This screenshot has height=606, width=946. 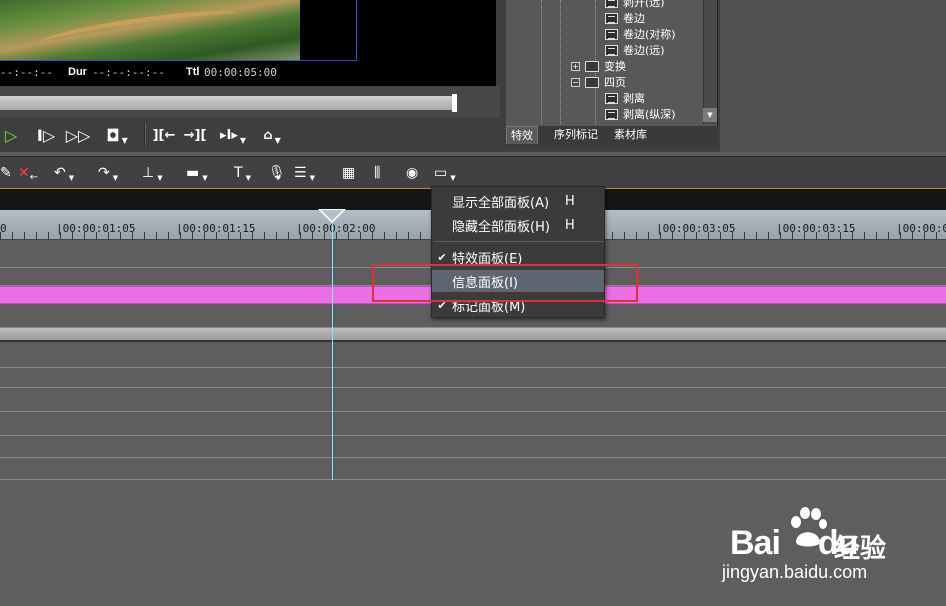 I want to click on check-icon: ✔, so click(x=442, y=257).